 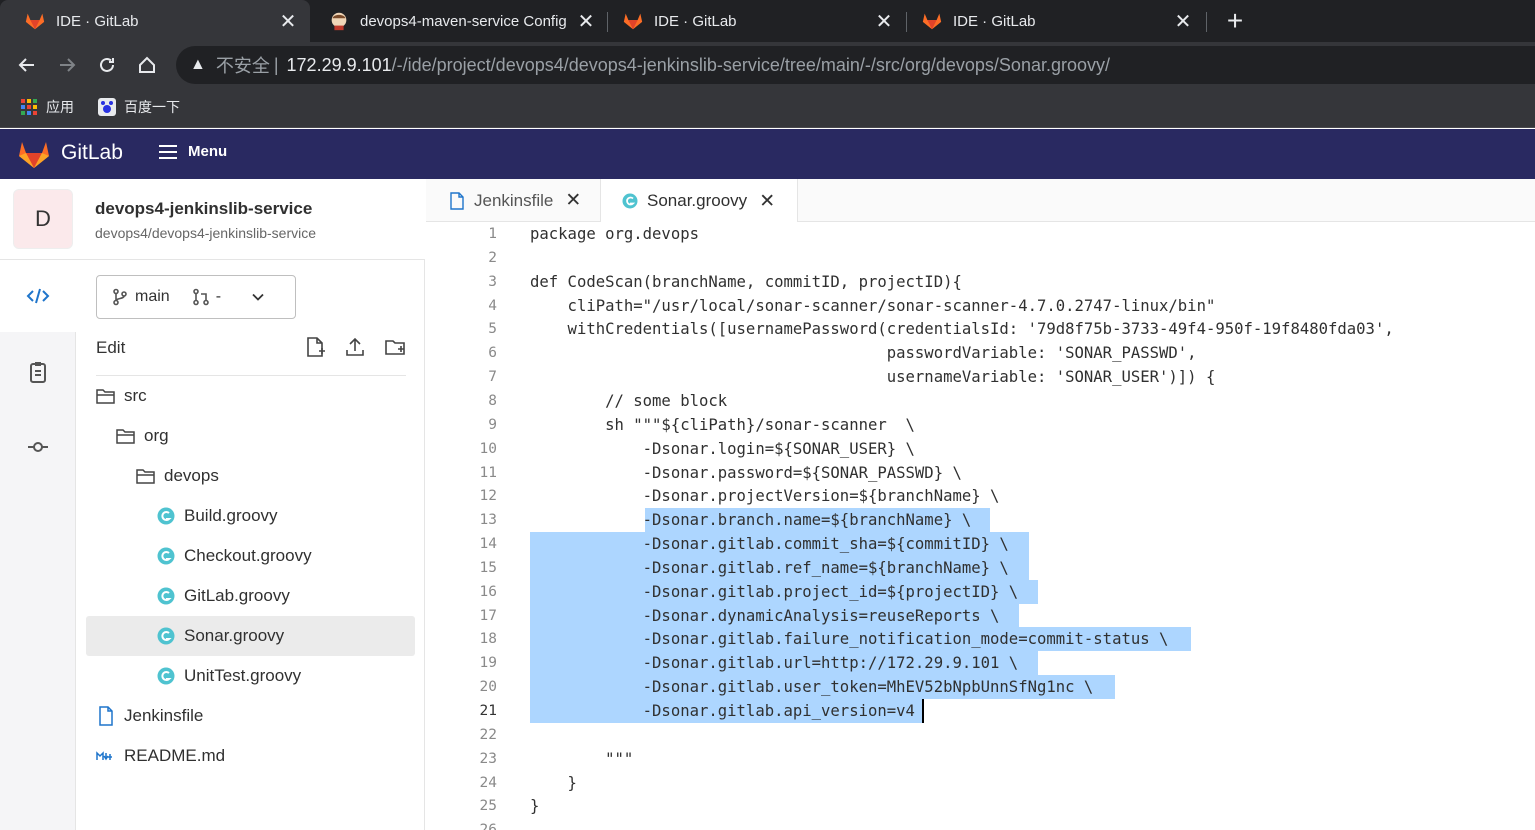 What do you see at coordinates (980, 258) in the screenshot?
I see `code-line: 2` at bounding box center [980, 258].